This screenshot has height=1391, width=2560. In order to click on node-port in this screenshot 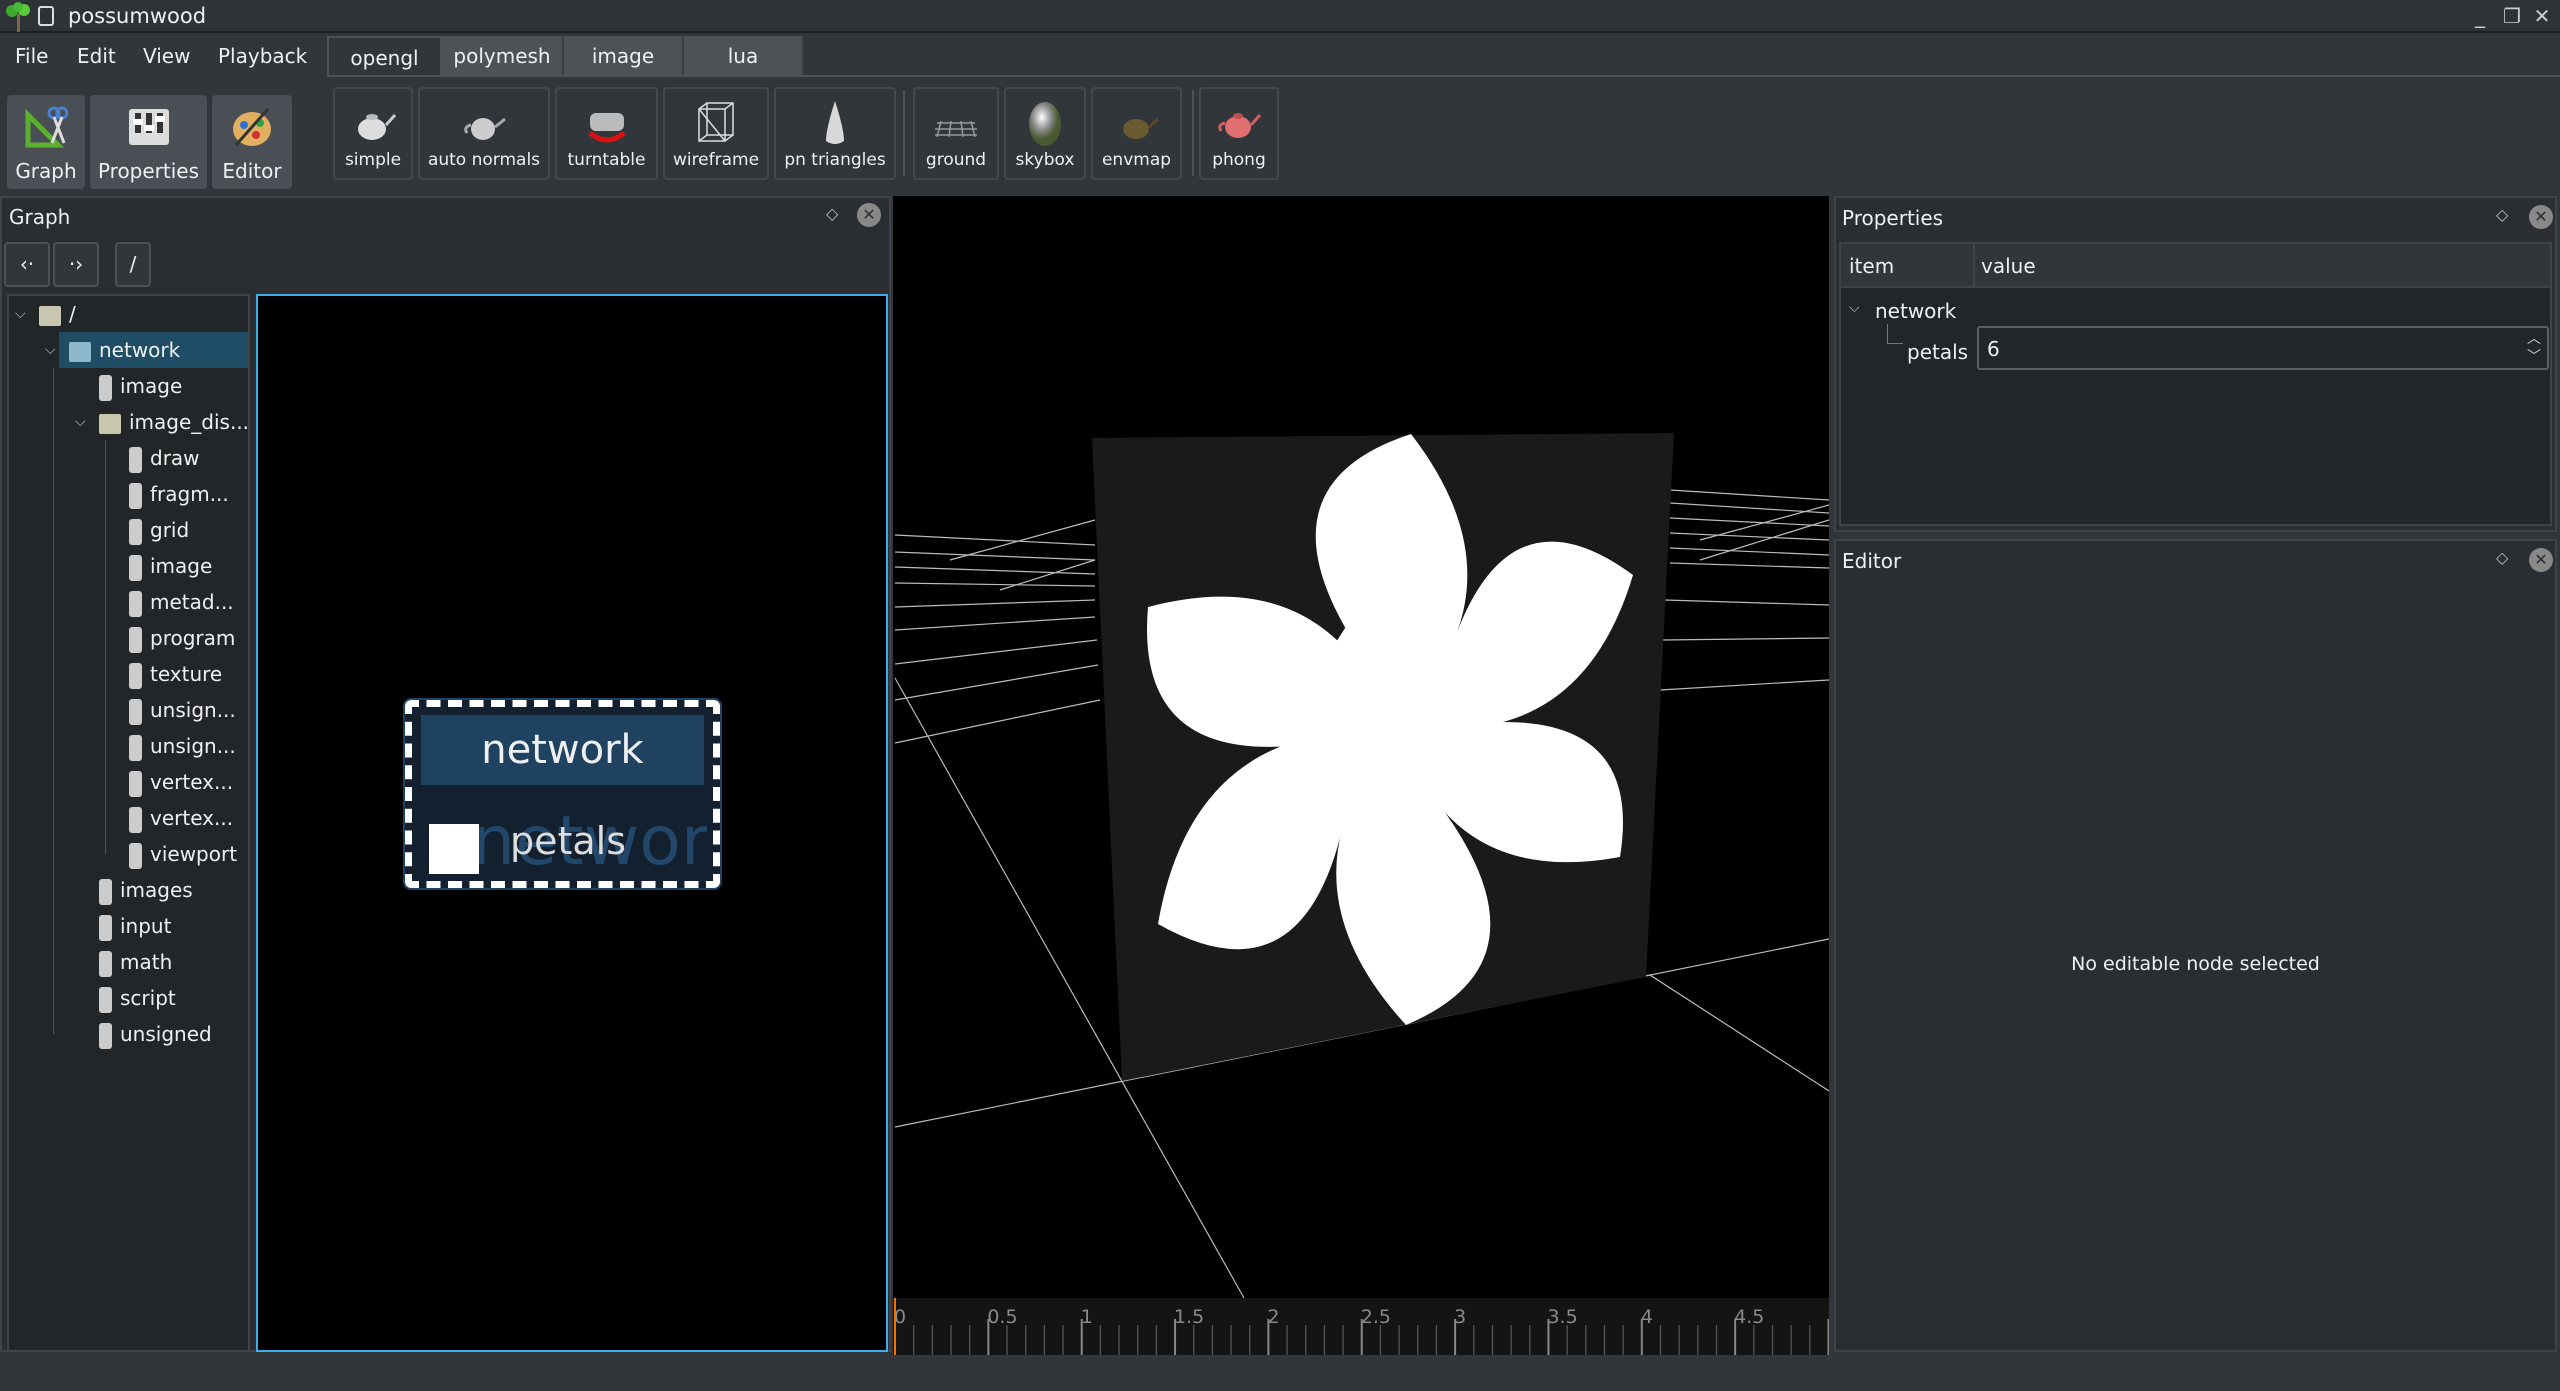, I will do `click(454, 849)`.